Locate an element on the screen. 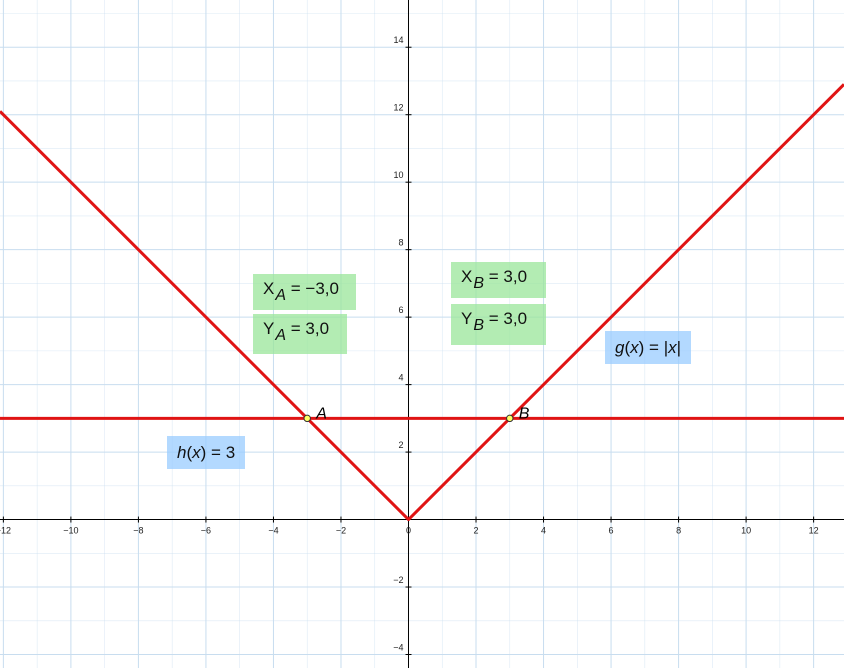  y-tick-label: 10 is located at coordinates (398, 175).